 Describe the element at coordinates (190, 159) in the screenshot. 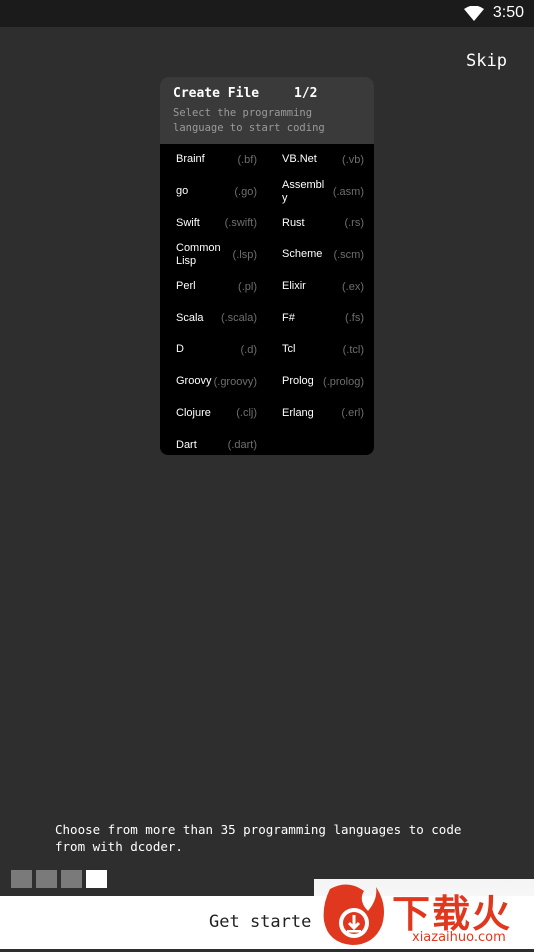

I see `language-name: Brainf` at that location.